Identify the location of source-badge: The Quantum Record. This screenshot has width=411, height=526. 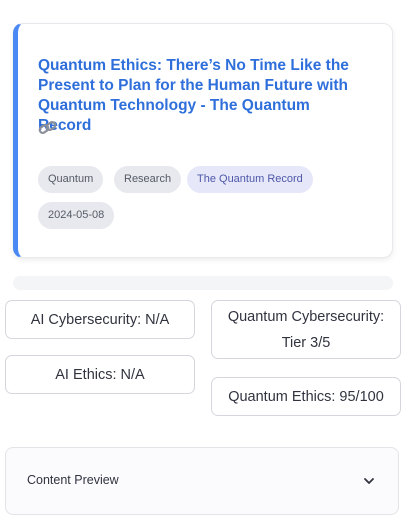
(250, 179).